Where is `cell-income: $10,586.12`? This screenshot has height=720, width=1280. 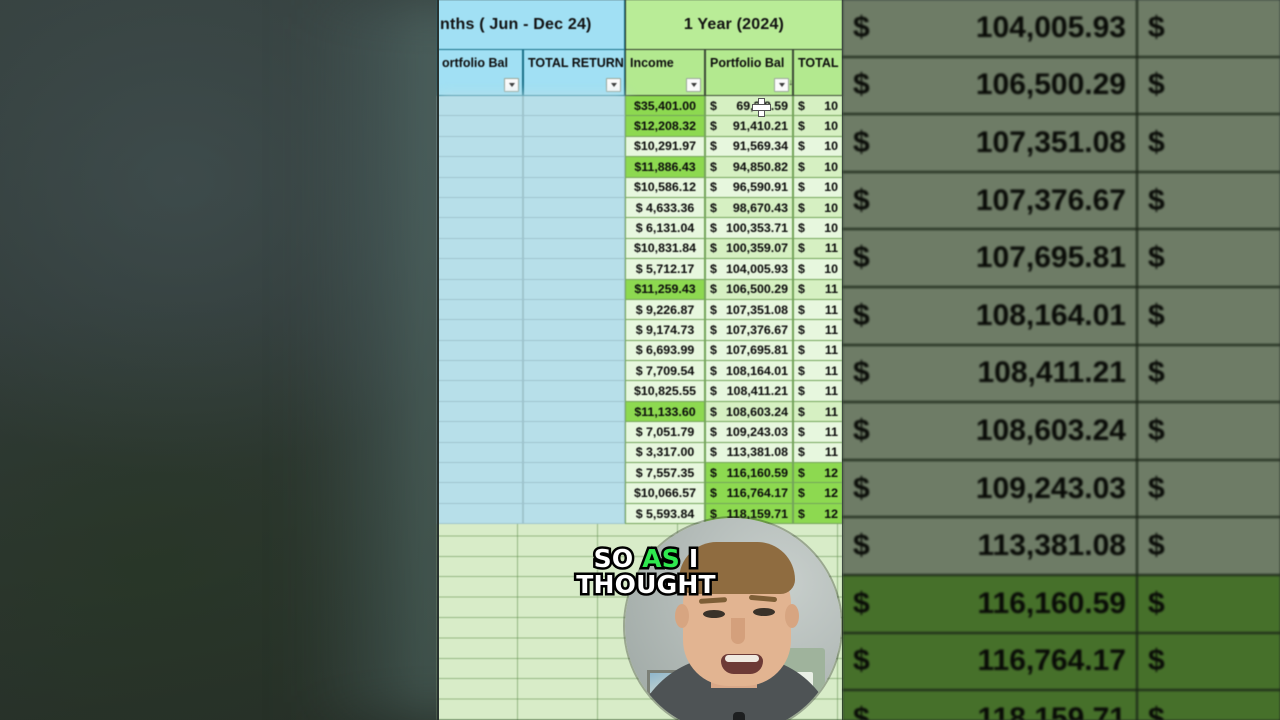 cell-income: $10,586.12 is located at coordinates (665, 187).